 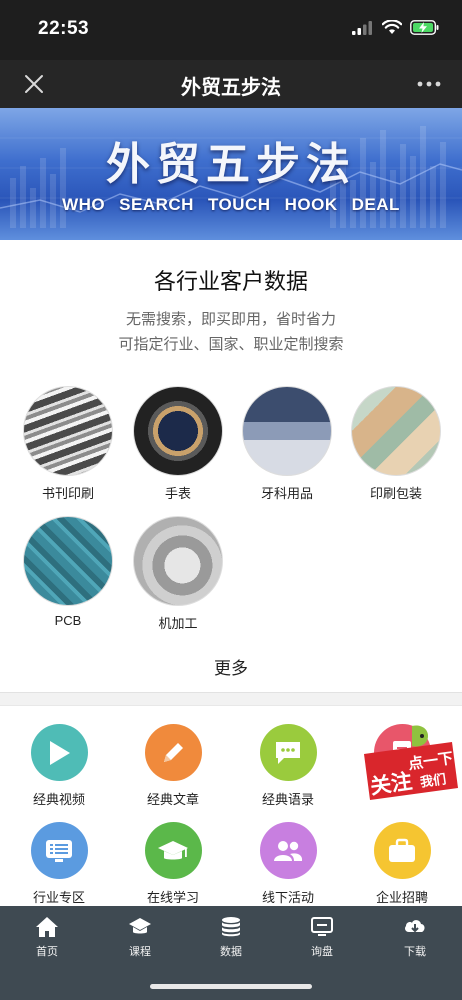 I want to click on banner-step-deal: DEAL, so click(x=375, y=204).